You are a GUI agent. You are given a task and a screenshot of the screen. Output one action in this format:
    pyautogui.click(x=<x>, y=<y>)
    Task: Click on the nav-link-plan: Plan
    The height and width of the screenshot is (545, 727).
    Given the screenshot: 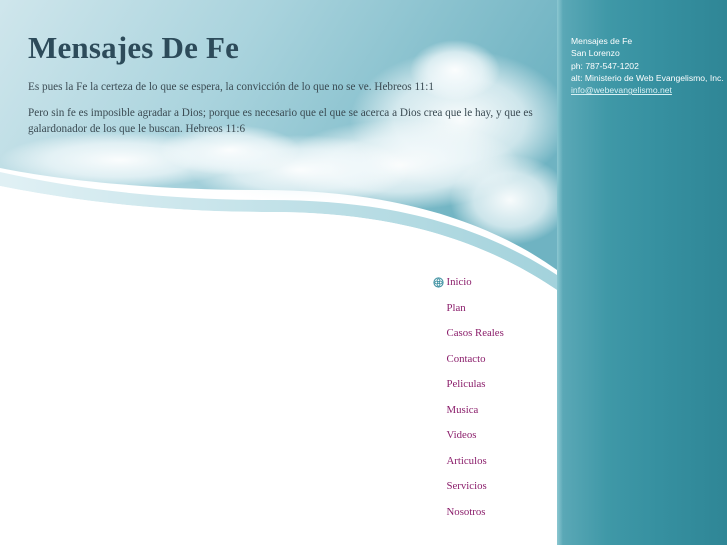 What is the action you would take?
    pyautogui.click(x=456, y=308)
    